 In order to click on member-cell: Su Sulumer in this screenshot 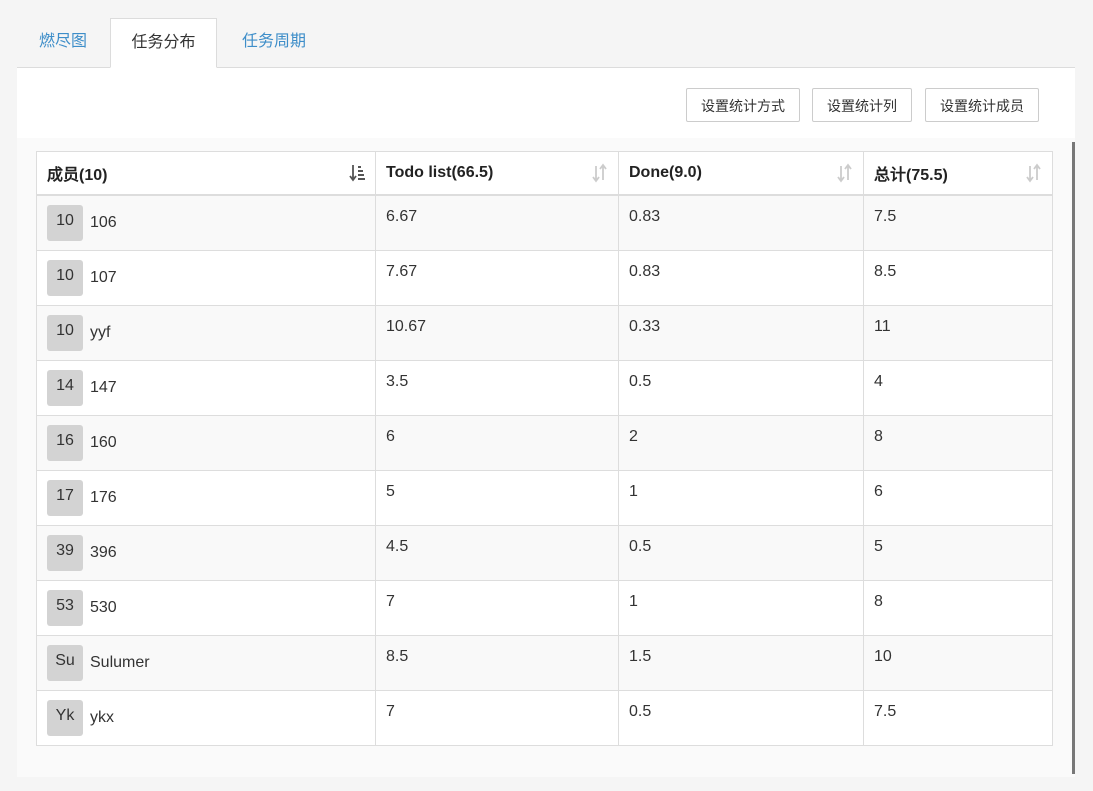, I will do `click(206, 662)`.